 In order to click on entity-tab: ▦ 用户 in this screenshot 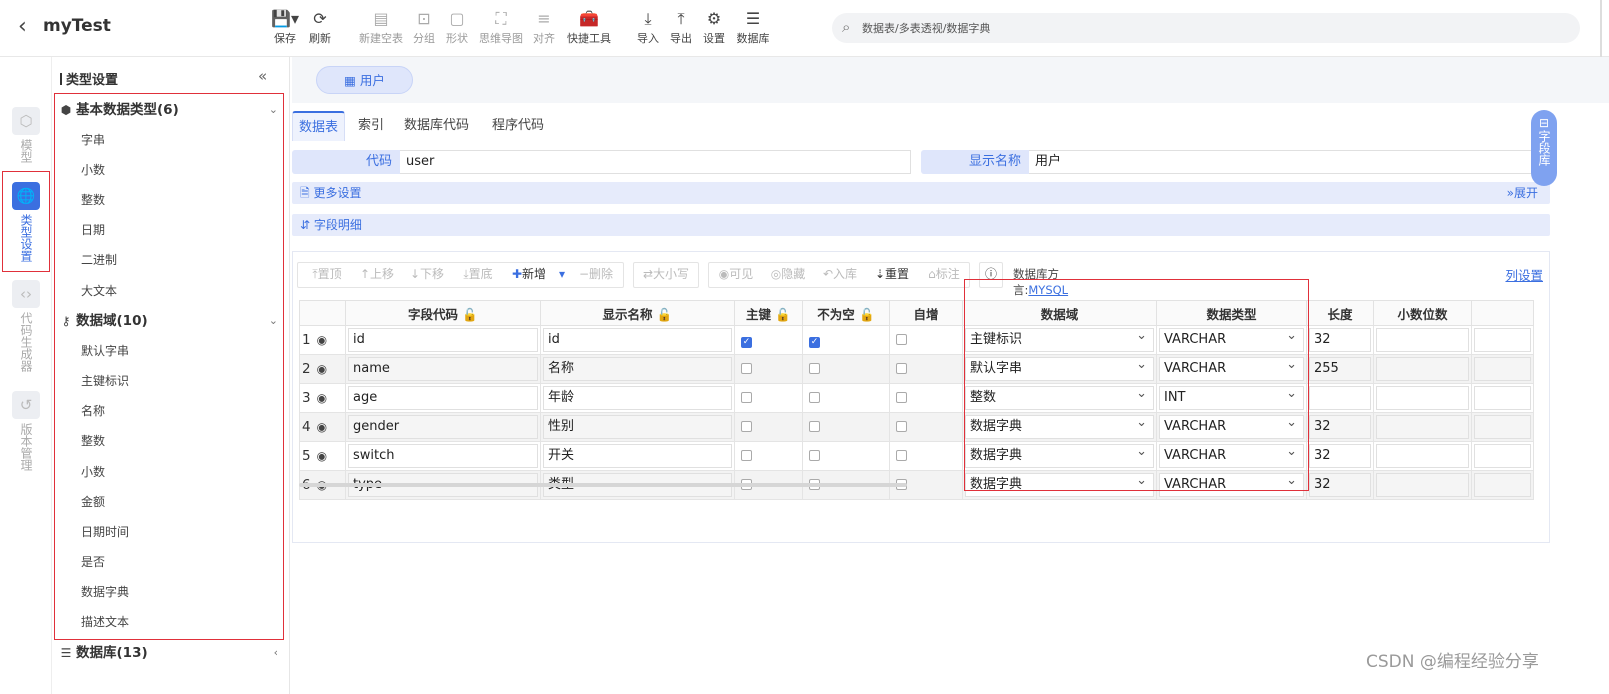, I will do `click(364, 80)`.